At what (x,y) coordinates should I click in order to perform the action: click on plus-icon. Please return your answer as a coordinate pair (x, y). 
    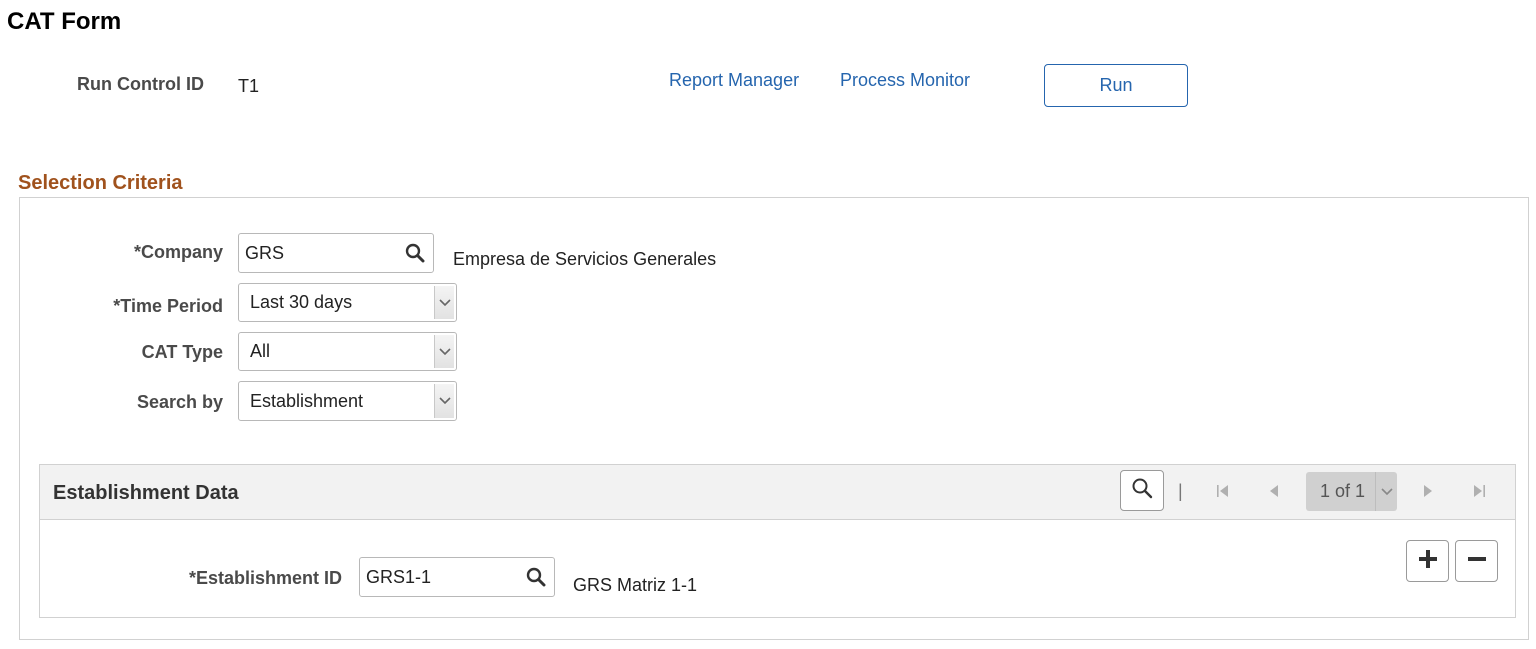
    Looking at the image, I should click on (1428, 561).